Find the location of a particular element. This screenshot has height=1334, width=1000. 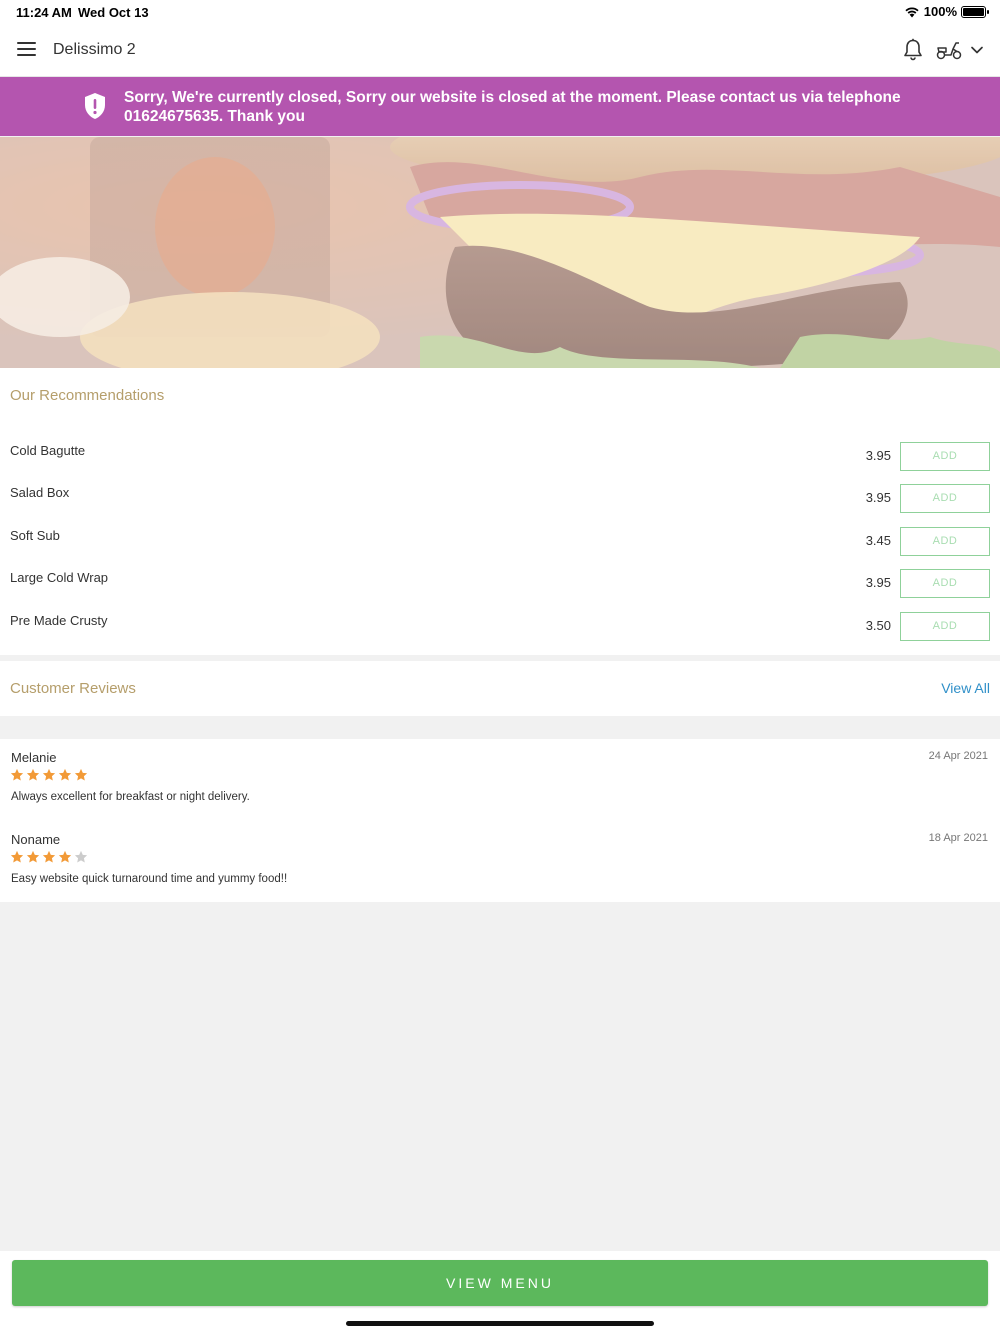

reviews-header: Customer Reviews View All is located at coordinates (500, 688).